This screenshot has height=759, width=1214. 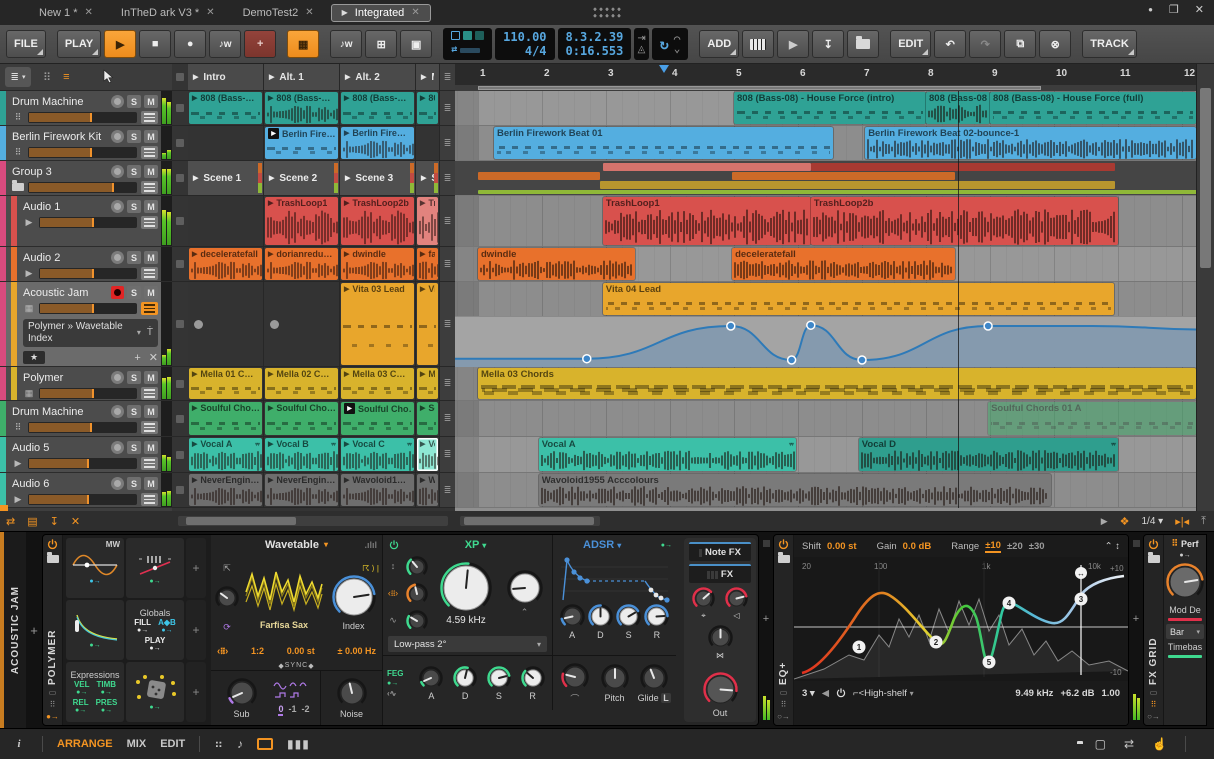 I want to click on keytrack-modulator: ●→, so click(x=155, y=568).